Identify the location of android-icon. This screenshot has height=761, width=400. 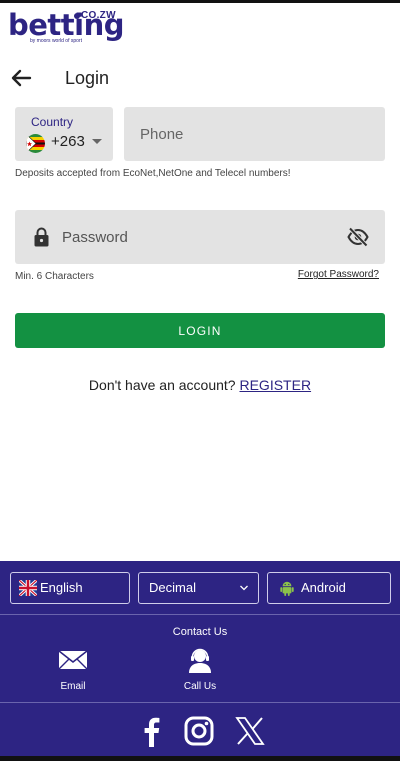
(287, 588).